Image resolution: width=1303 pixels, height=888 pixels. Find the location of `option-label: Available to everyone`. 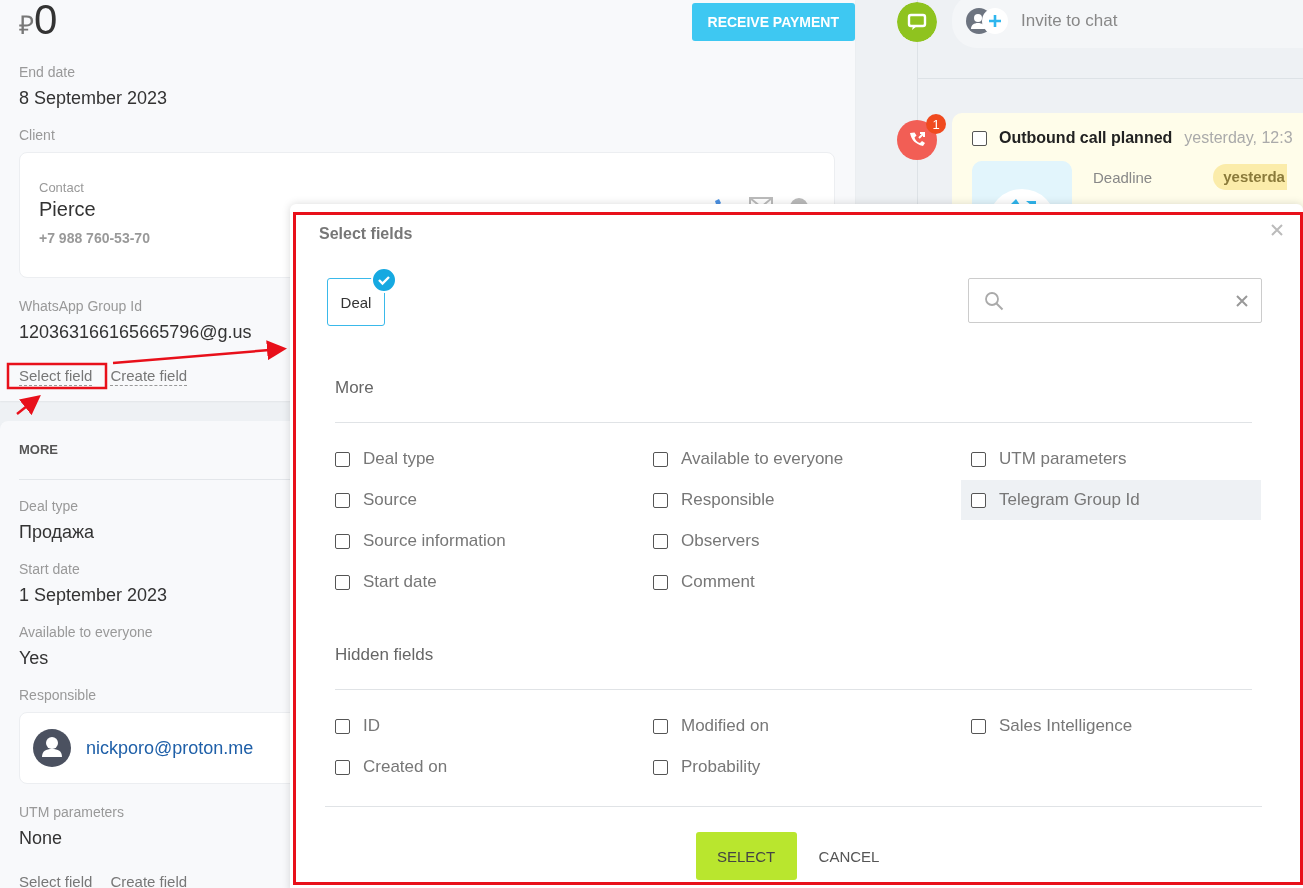

option-label: Available to everyone is located at coordinates (762, 459).